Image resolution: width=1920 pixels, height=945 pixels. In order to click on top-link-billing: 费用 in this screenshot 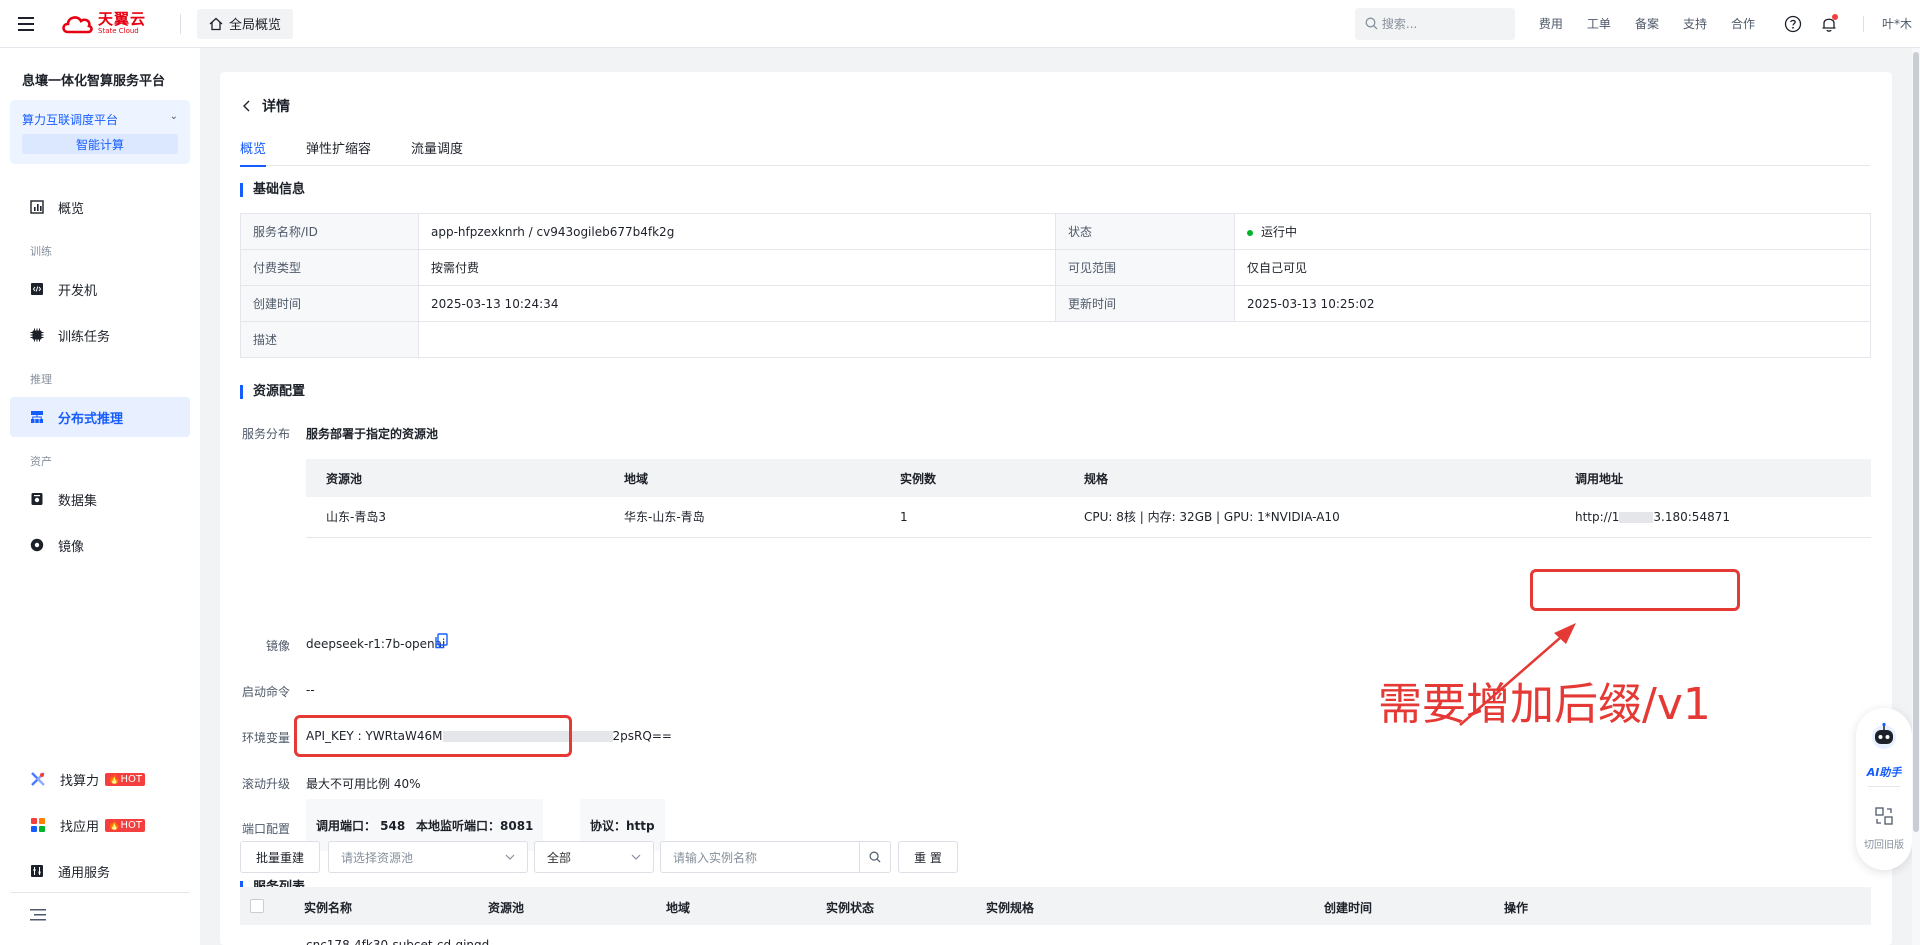, I will do `click(1551, 23)`.